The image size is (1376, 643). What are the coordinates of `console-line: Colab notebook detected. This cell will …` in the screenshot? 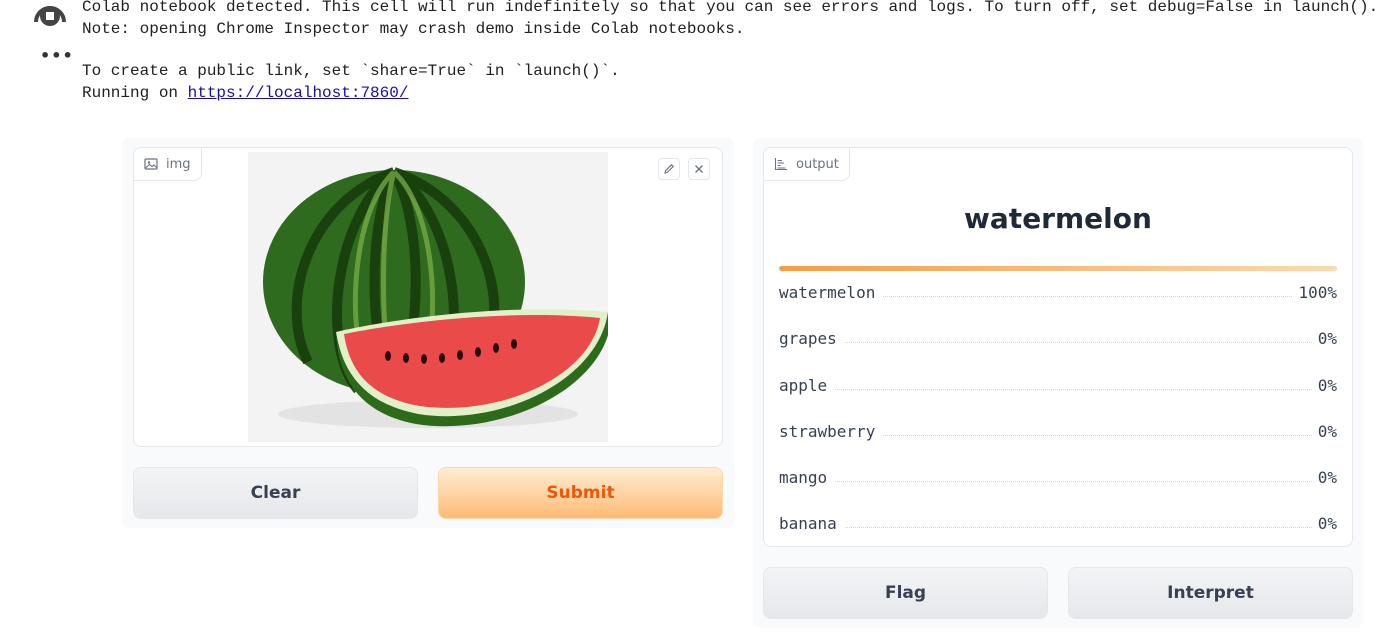 It's located at (729, 8).